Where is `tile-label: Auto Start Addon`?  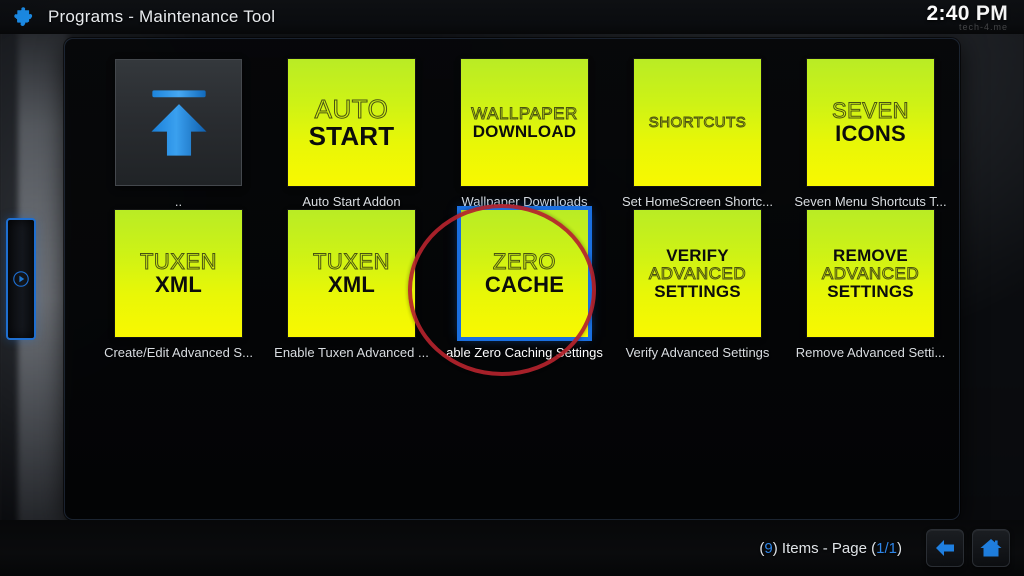 tile-label: Auto Start Addon is located at coordinates (351, 201).